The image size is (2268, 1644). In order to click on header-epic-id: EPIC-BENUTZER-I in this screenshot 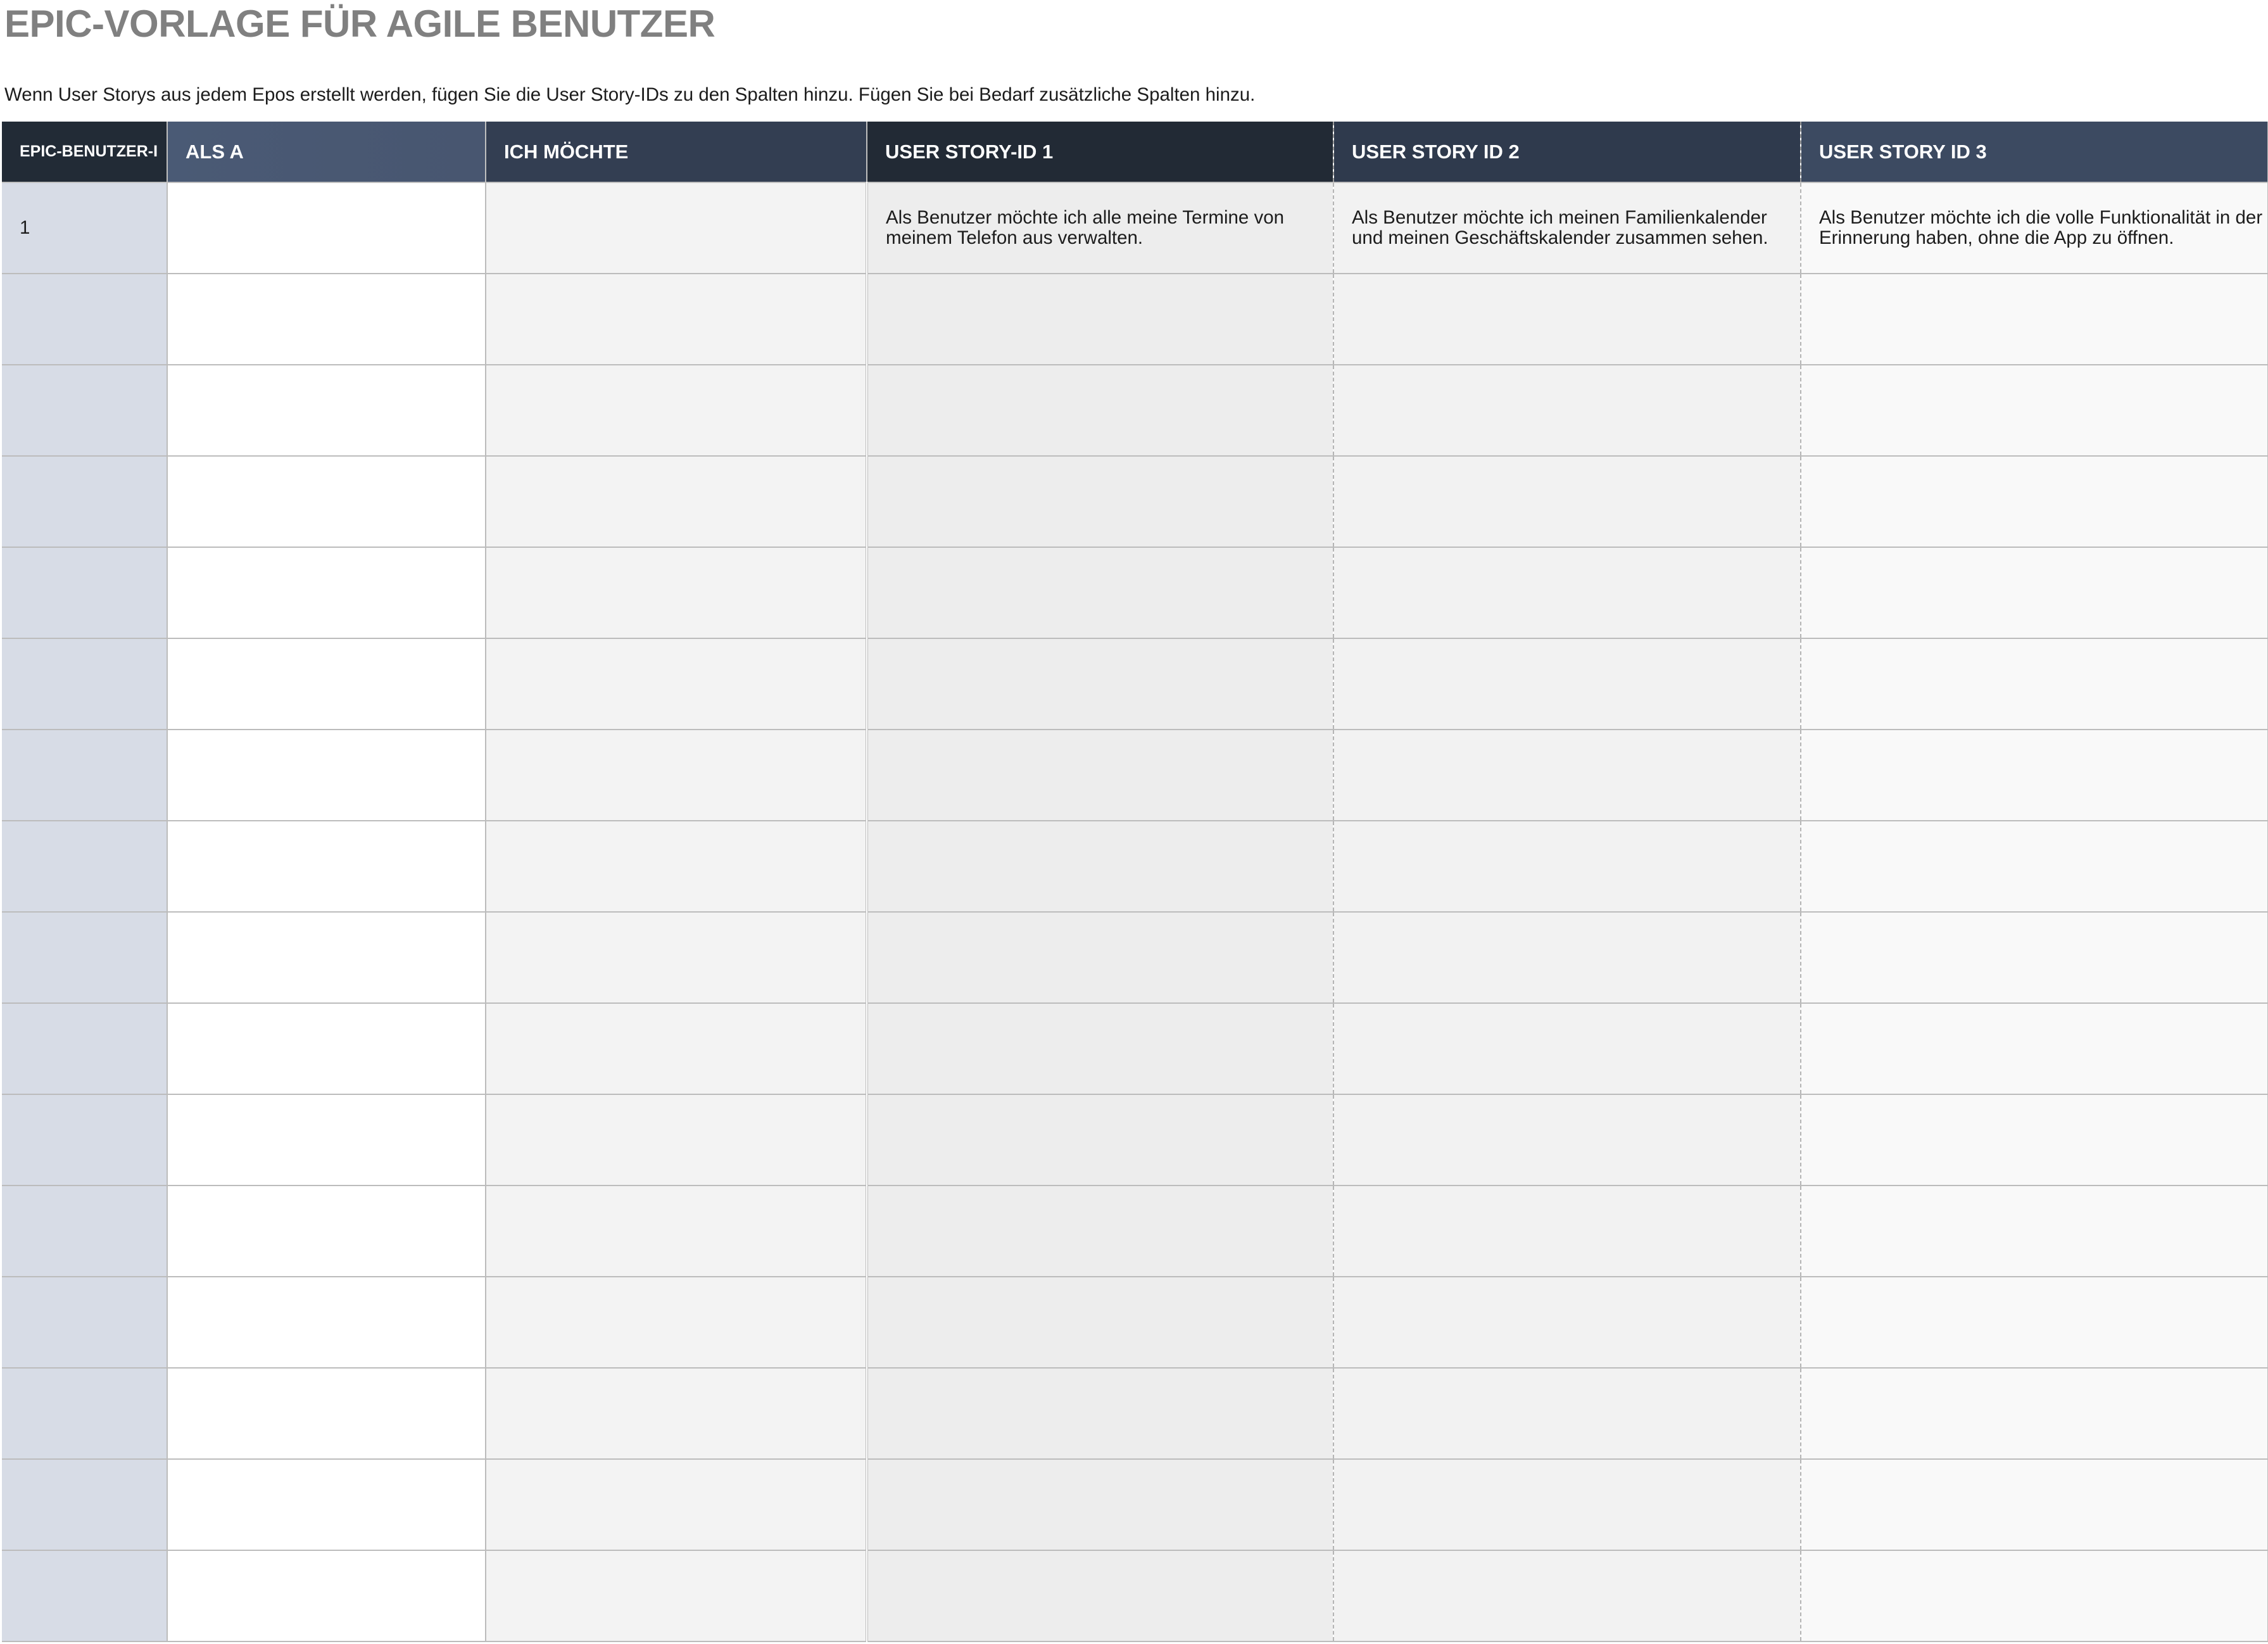, I will do `click(85, 152)`.